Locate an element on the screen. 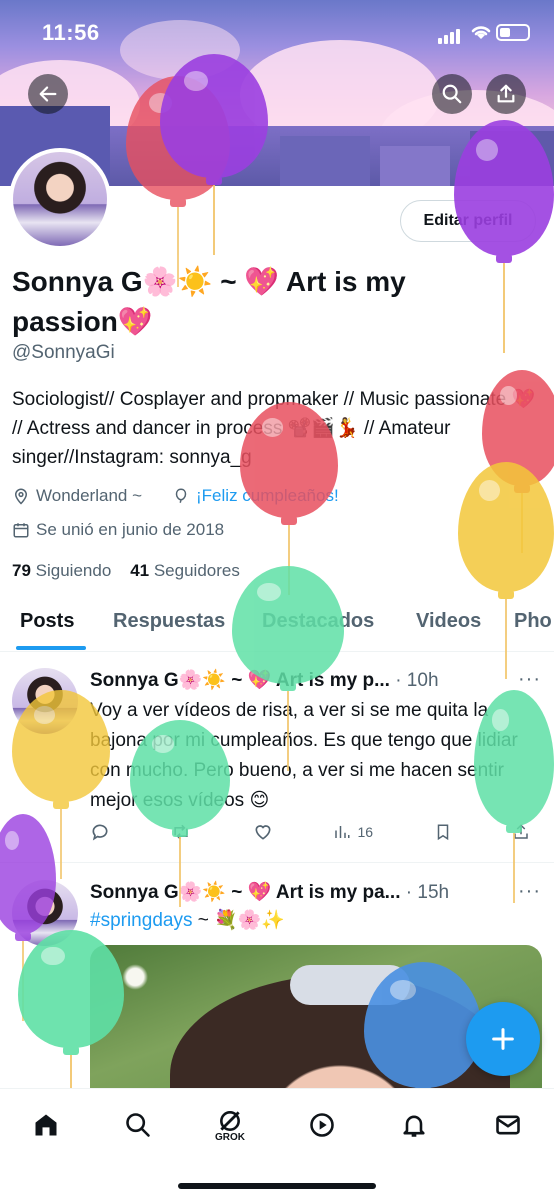 Image resolution: width=554 pixels, height=1200 pixels. share-button is located at coordinates (506, 94).